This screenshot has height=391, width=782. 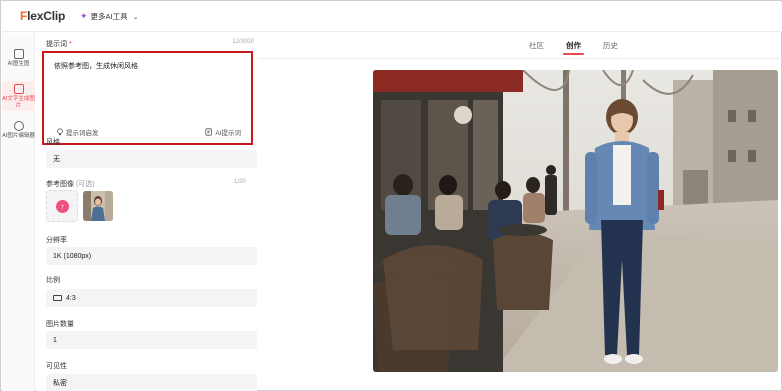 I want to click on ai-prompt-button: AI提示词, so click(x=223, y=132).